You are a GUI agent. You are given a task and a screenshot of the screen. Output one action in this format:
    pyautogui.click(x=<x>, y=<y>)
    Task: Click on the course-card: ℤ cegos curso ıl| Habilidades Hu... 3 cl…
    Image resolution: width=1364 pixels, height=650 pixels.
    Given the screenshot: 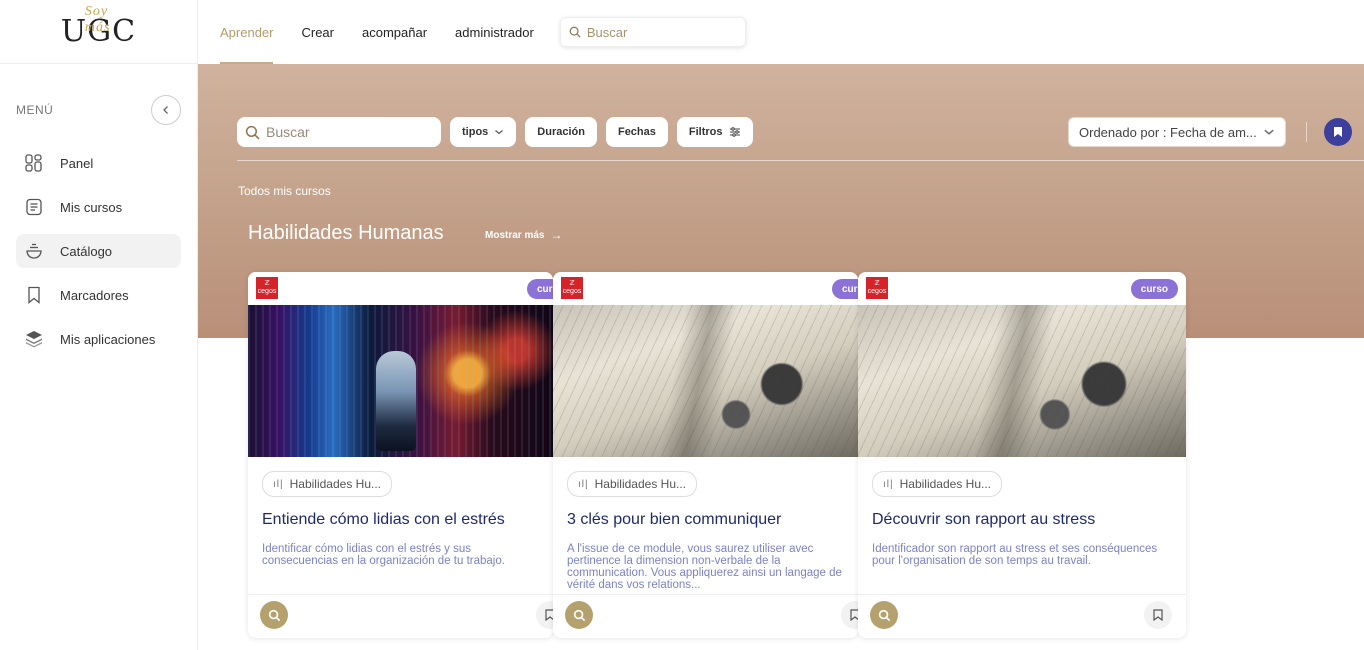 What is the action you would take?
    pyautogui.click(x=705, y=455)
    